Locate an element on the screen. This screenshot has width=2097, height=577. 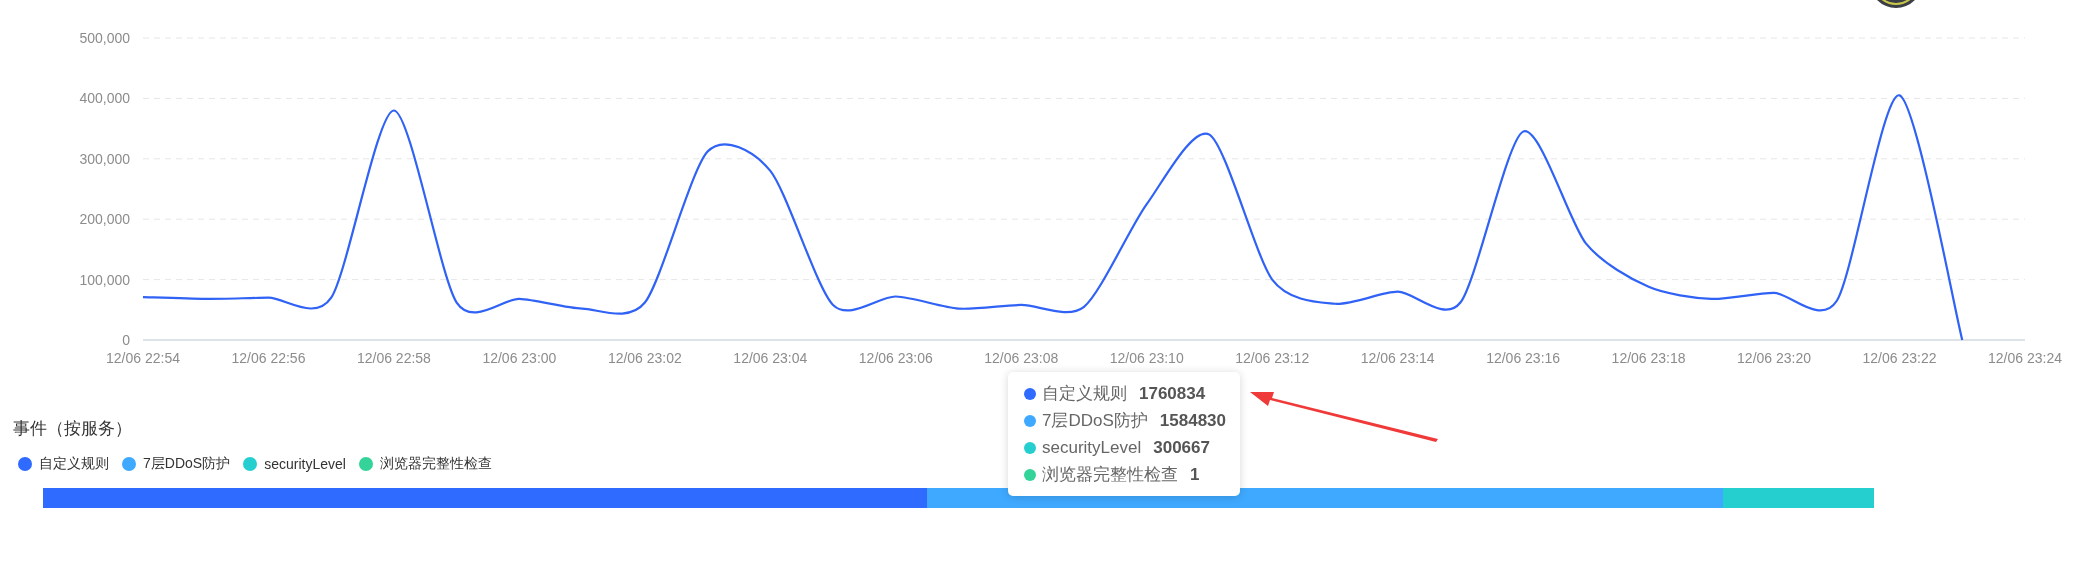
legend-item: 自定义规则 is located at coordinates (63, 464).